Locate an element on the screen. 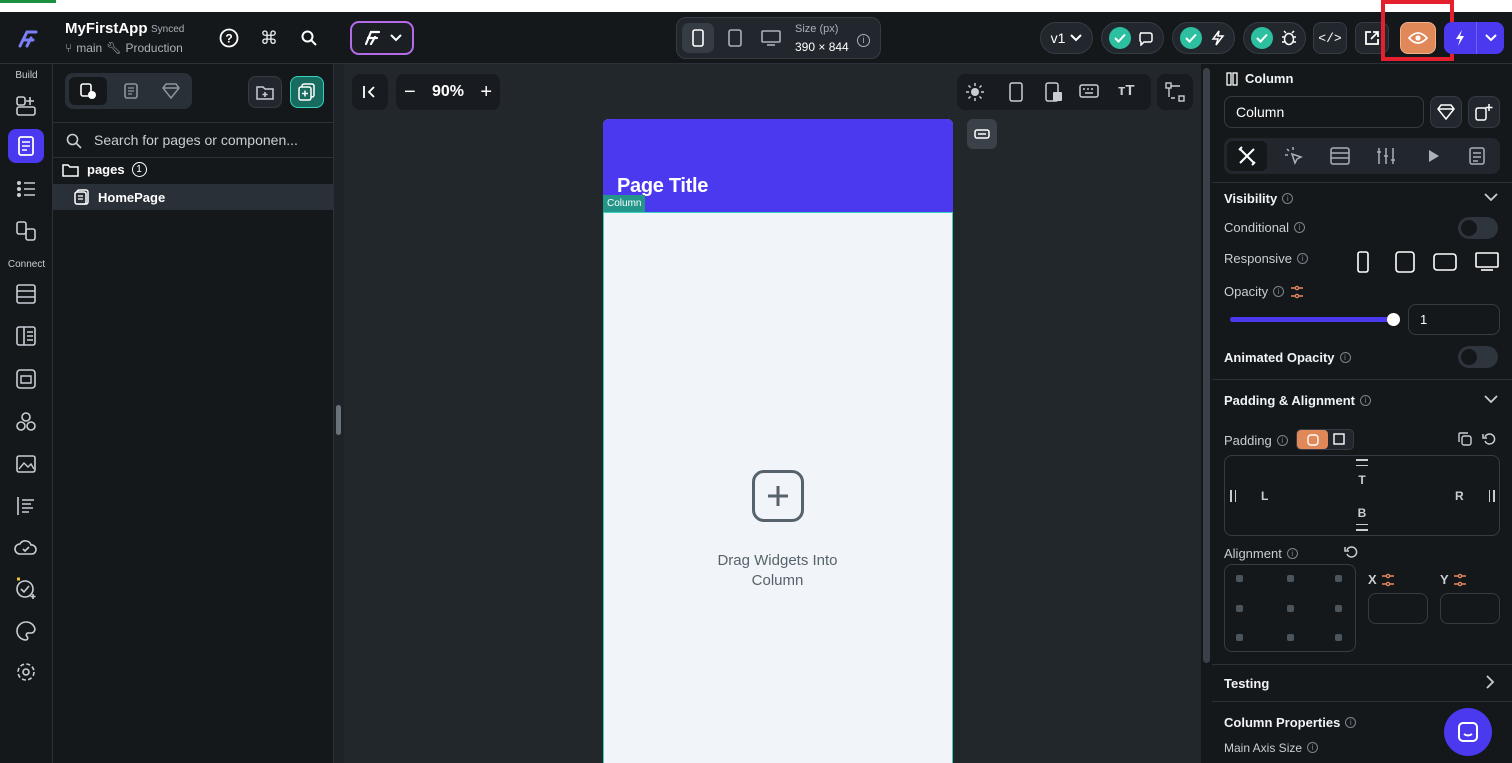 The width and height of the screenshot is (1512, 763). tab-backend-query is located at coordinates (1340, 156).